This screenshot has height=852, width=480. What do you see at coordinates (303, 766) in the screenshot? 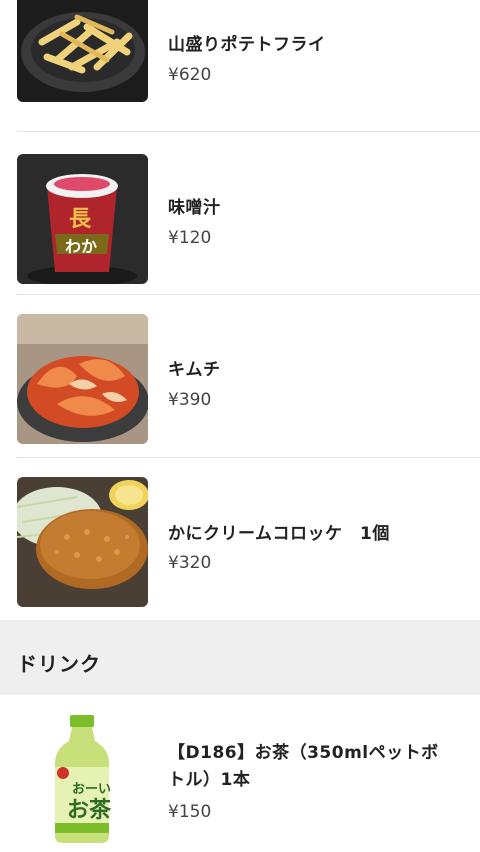
I see `item-name: 【D186】お茶（350mlペットボトル）1本` at bounding box center [303, 766].